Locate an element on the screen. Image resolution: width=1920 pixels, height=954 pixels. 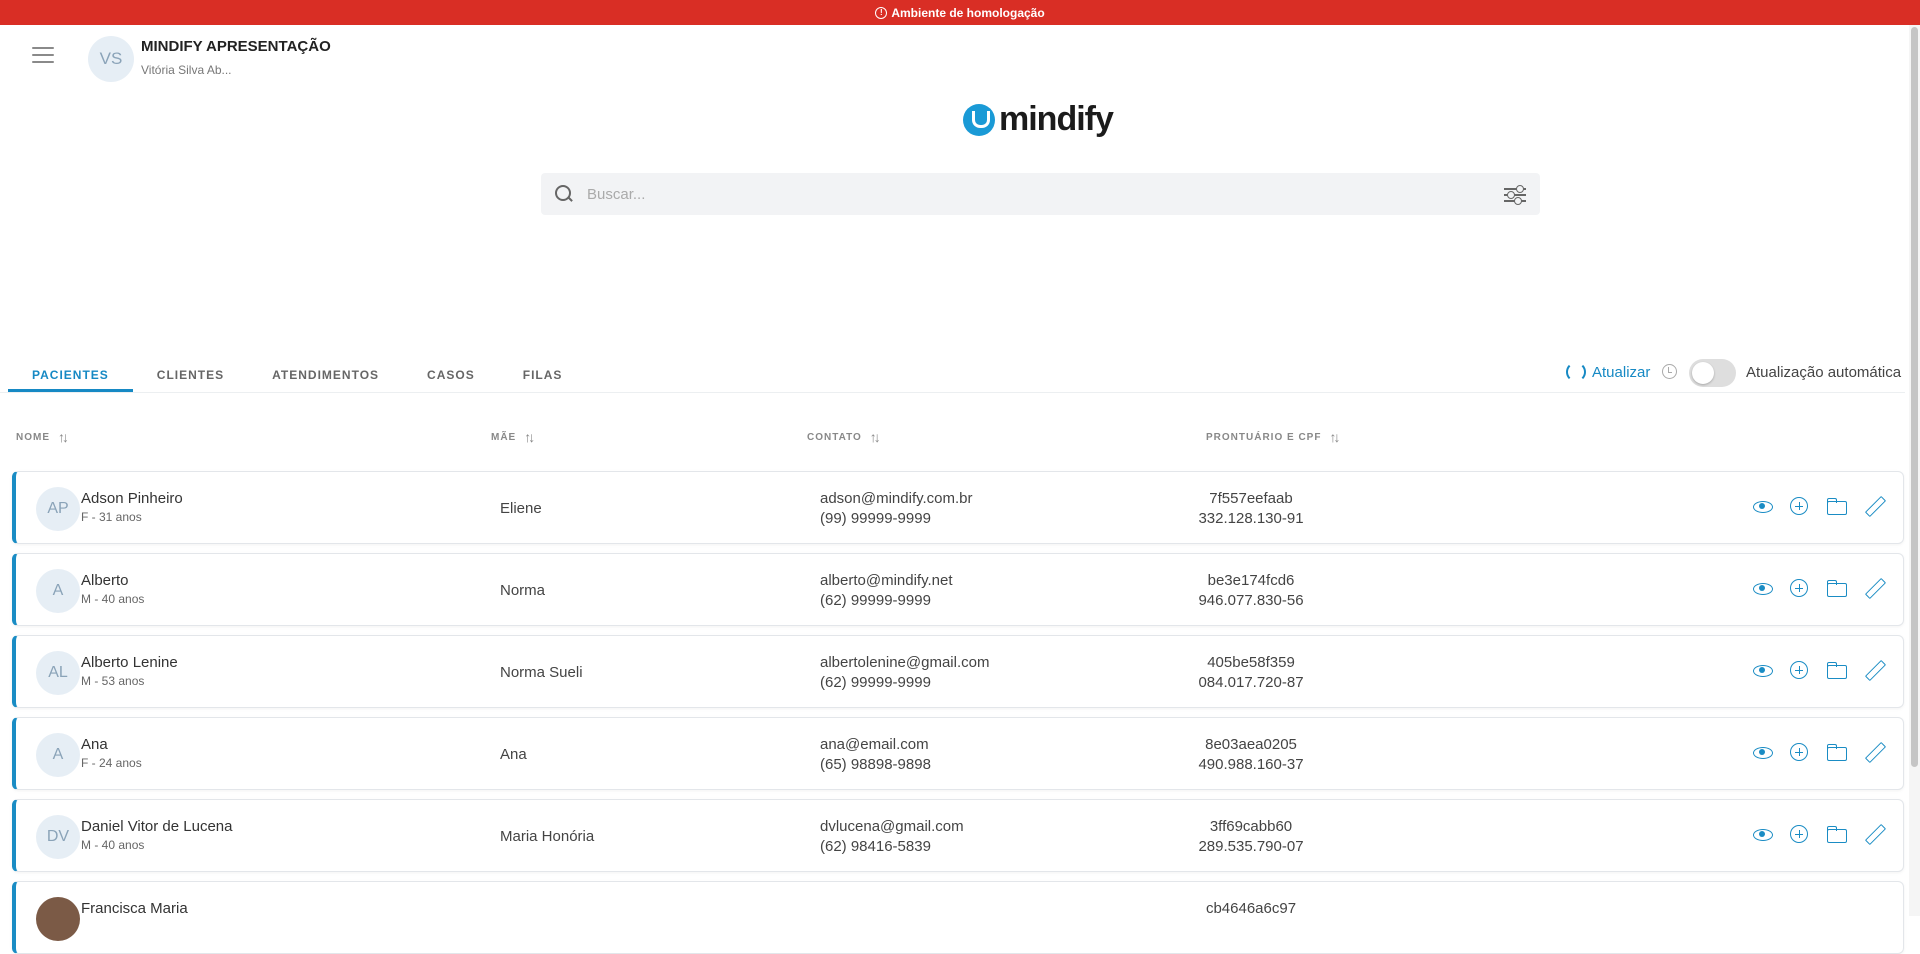
patient-mother: Ana is located at coordinates (513, 754).